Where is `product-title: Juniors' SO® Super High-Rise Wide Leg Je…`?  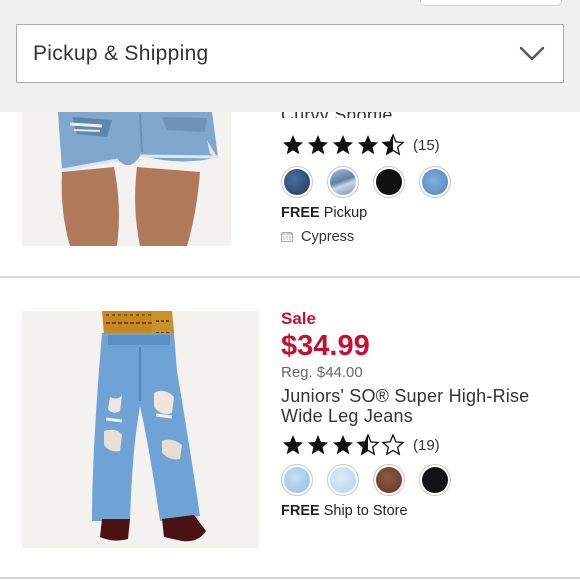 product-title: Juniors' SO® Super High-Rise Wide Leg Je… is located at coordinates (405, 406).